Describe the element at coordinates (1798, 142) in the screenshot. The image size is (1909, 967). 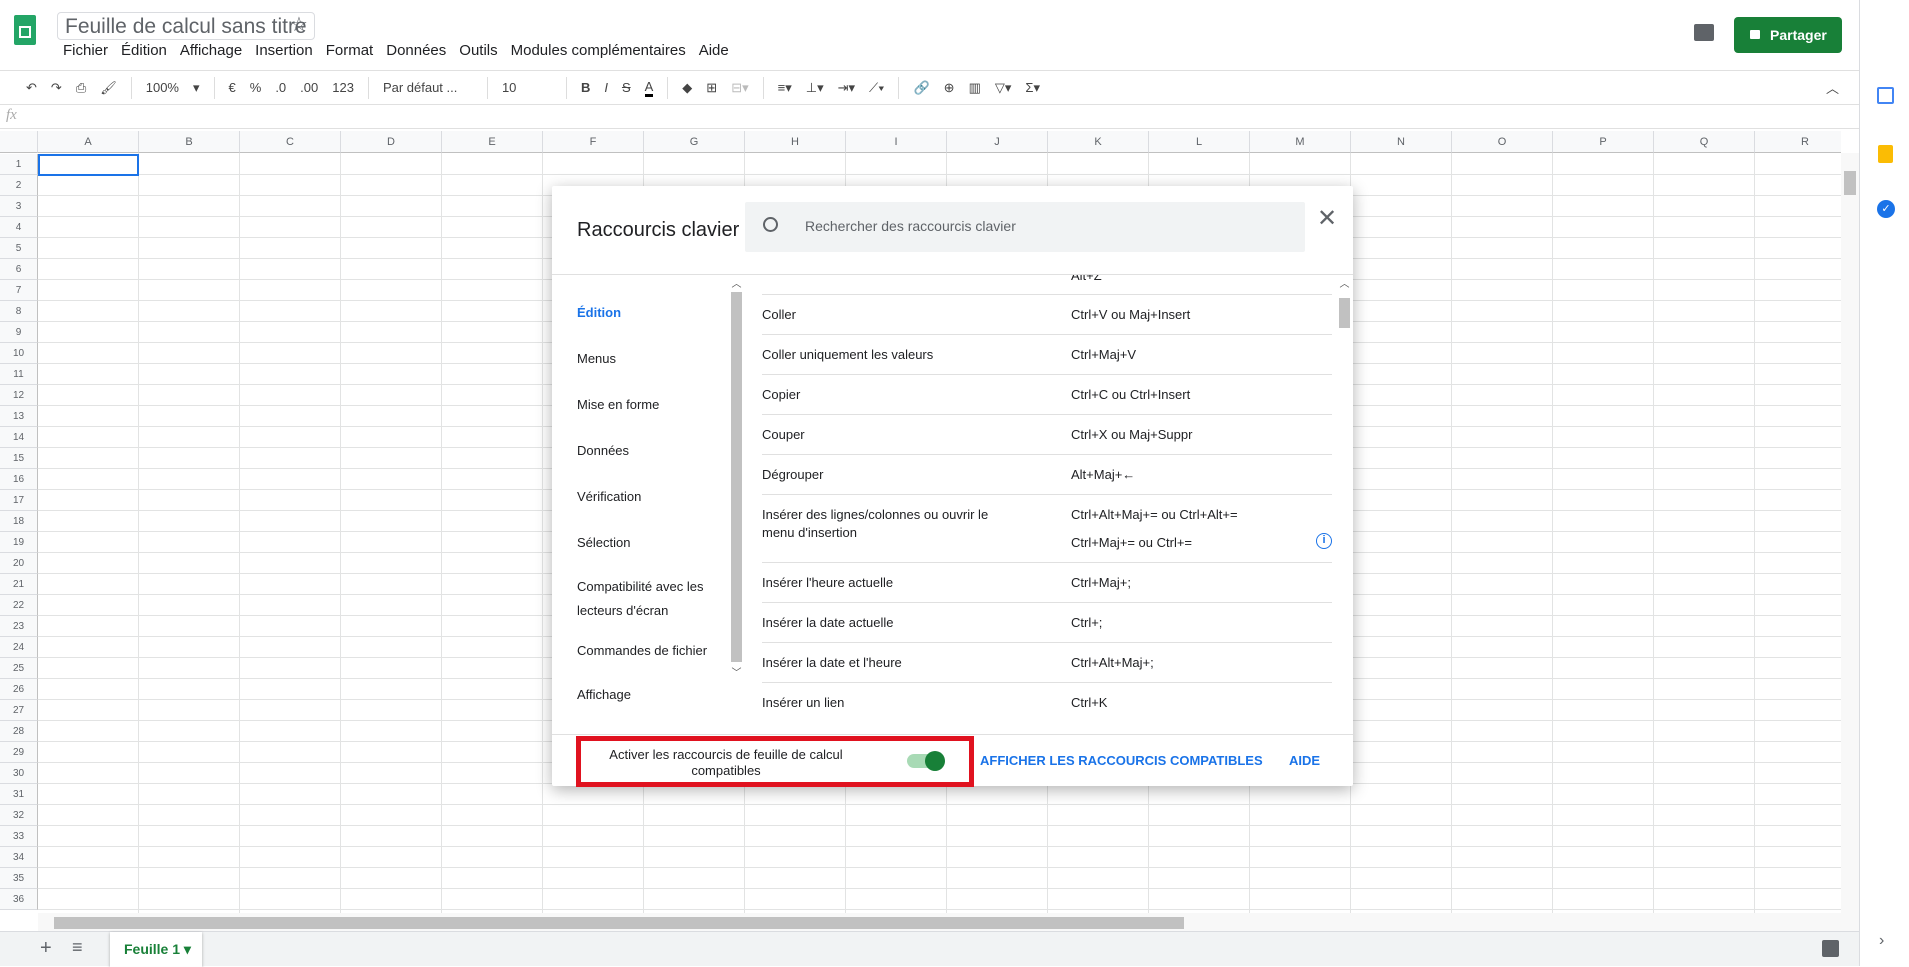
I see `column-header: R` at that location.